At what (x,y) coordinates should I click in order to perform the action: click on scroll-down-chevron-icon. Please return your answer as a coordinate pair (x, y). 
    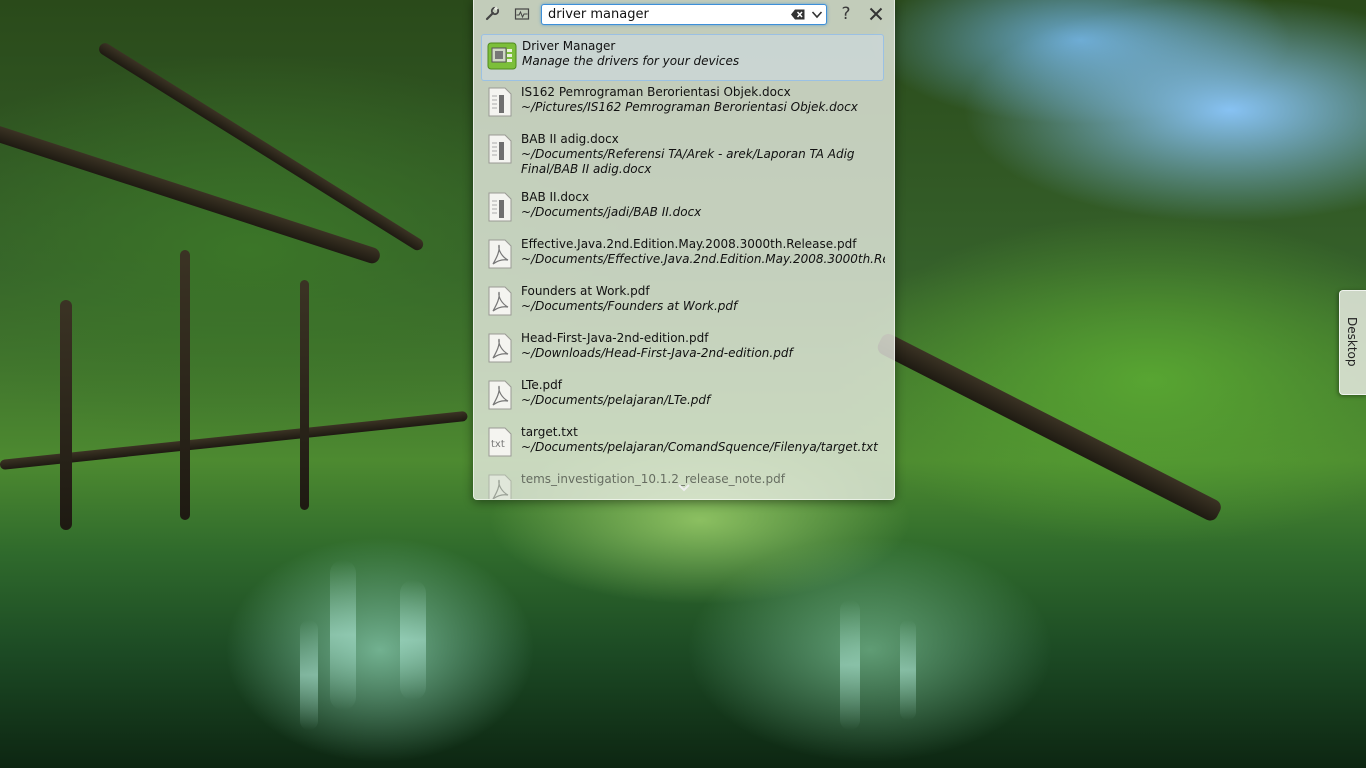
    Looking at the image, I should click on (684, 485).